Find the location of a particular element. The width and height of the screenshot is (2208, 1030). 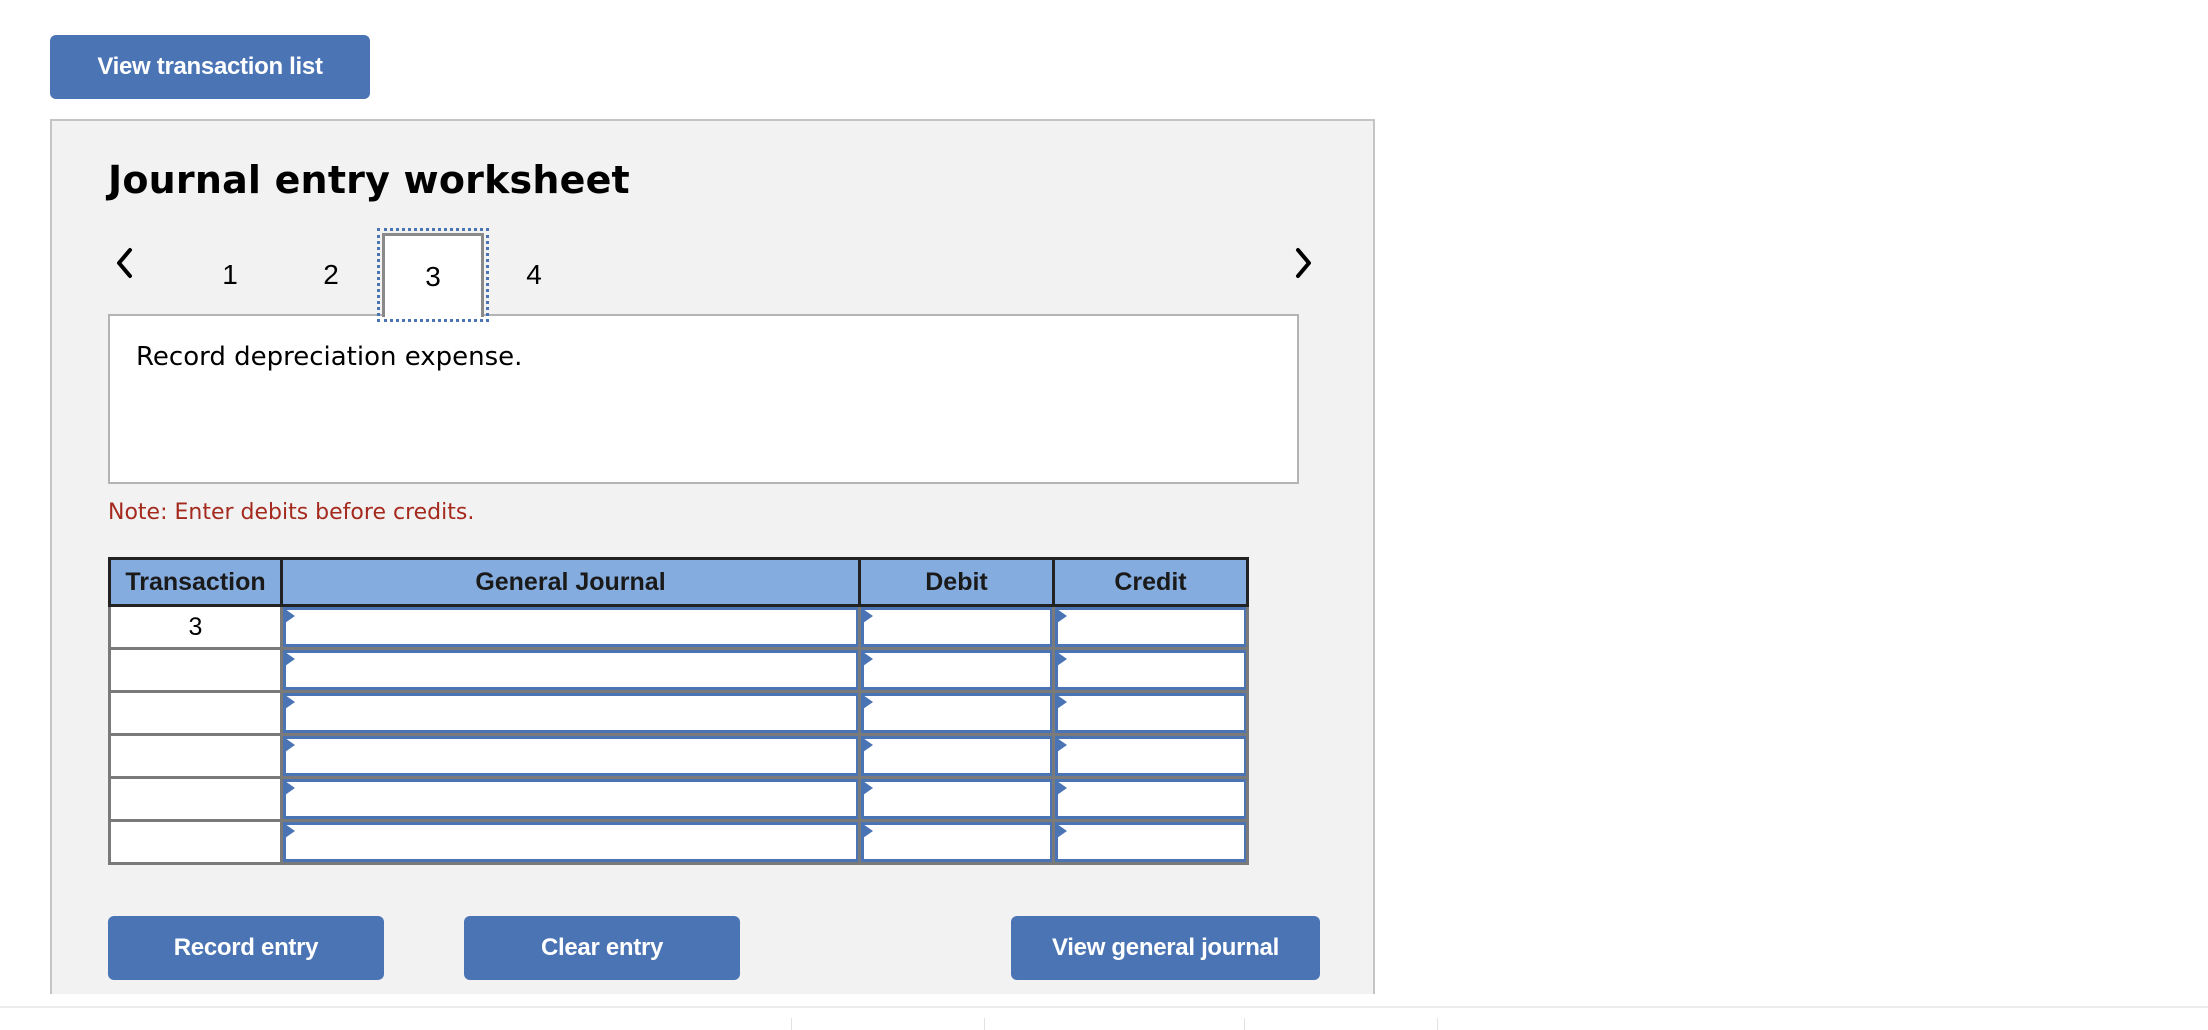

table-header-row: Transaction General Journal Debit Credit is located at coordinates (678, 582).